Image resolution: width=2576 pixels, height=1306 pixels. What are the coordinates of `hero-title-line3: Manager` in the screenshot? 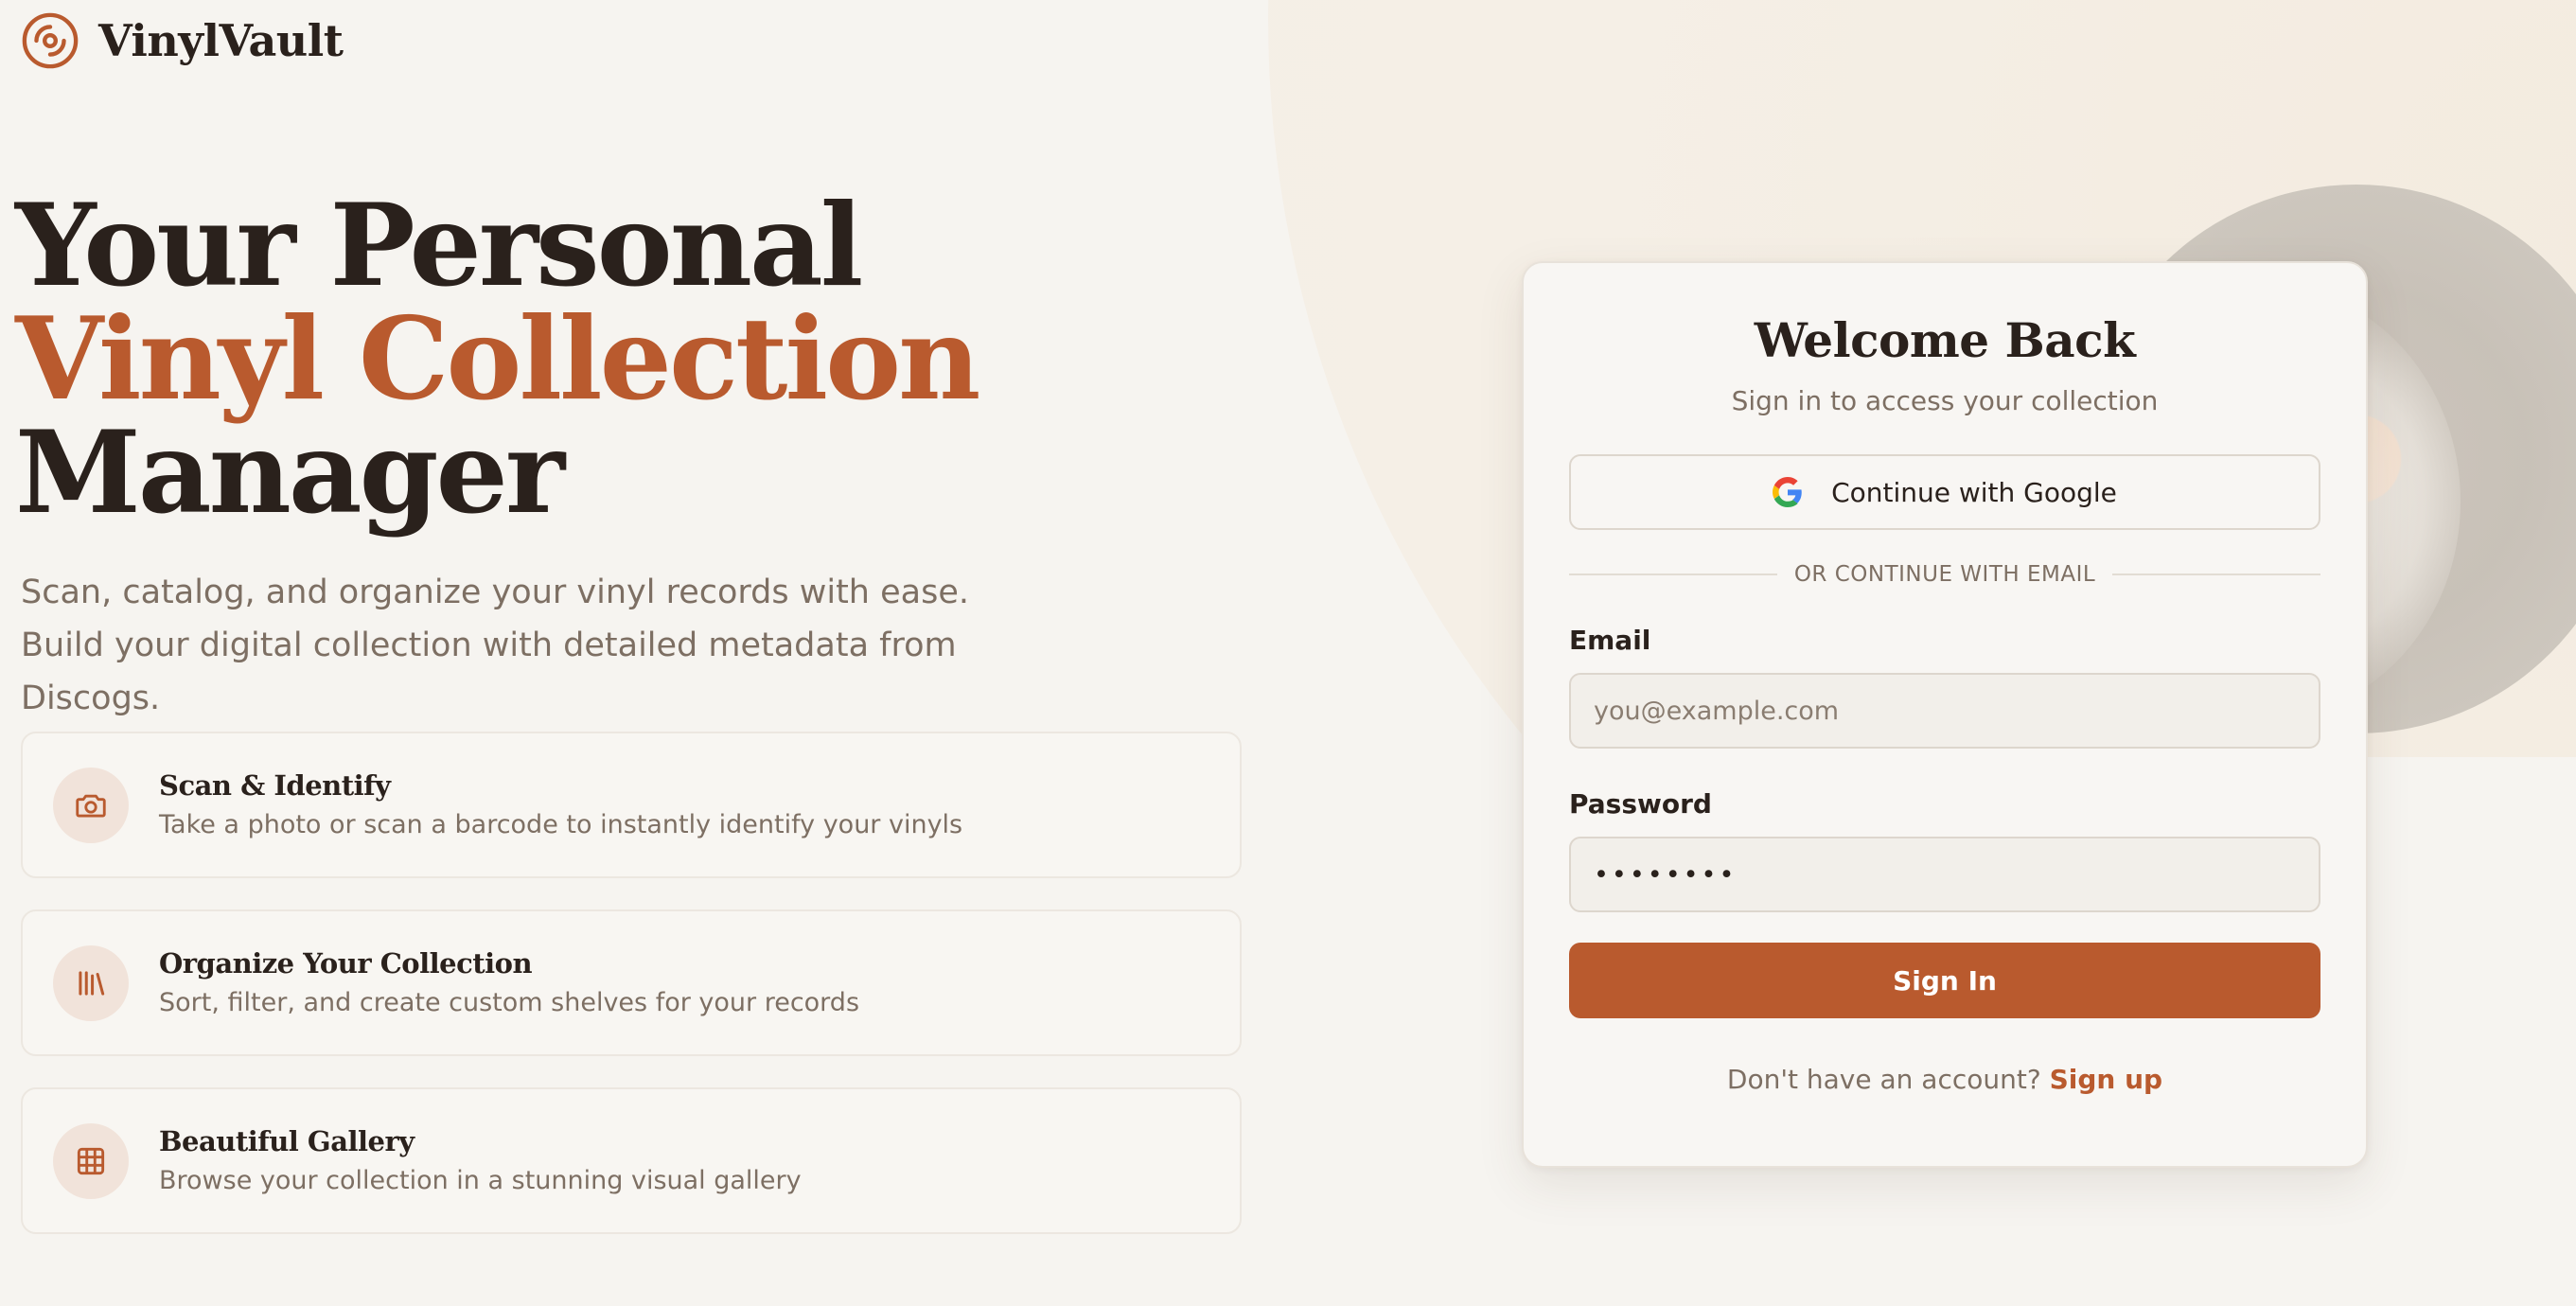 It's located at (290, 472).